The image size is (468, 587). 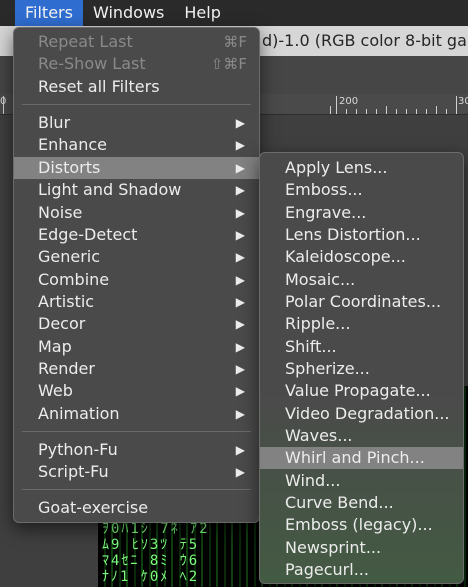 What do you see at coordinates (93, 507) in the screenshot?
I see `menu-item-label: Goat-exercise` at bounding box center [93, 507].